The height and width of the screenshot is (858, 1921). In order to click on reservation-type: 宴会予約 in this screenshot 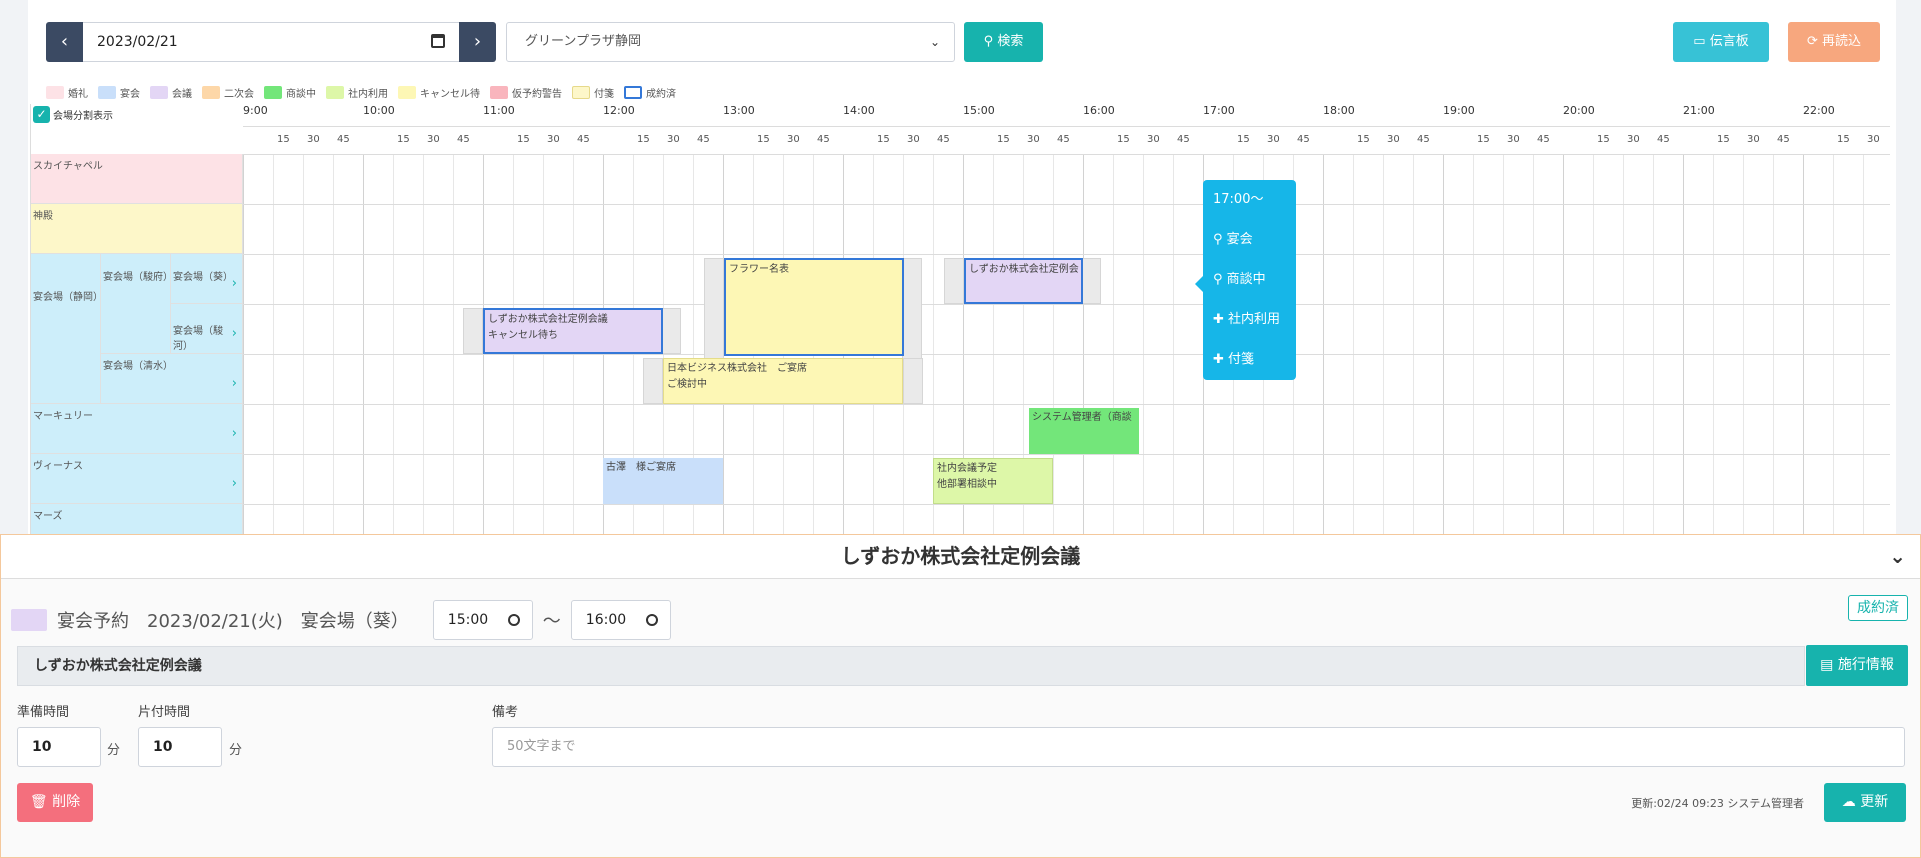, I will do `click(93, 621)`.